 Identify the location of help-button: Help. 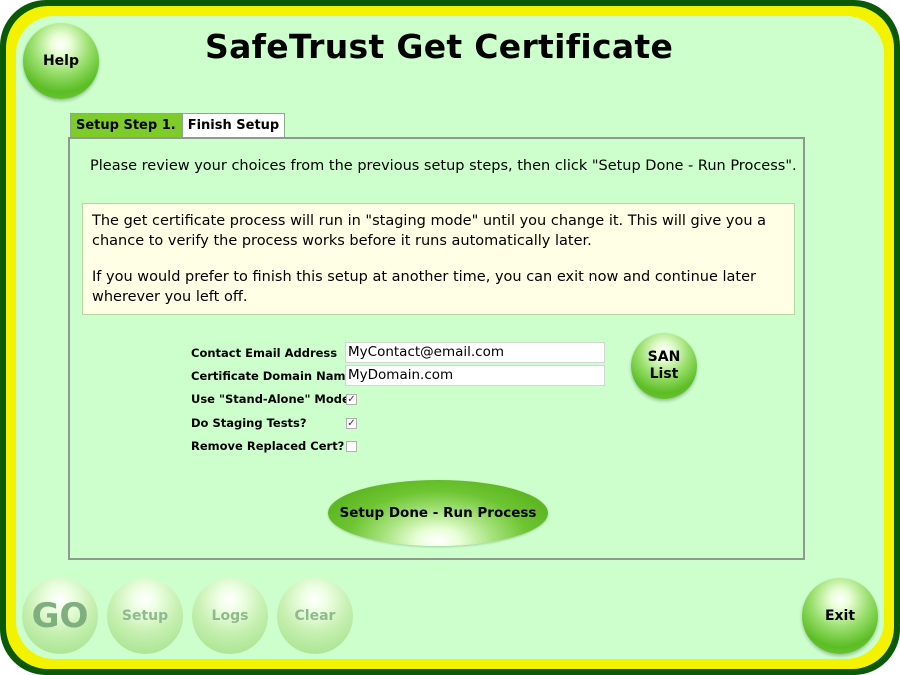
(61, 61).